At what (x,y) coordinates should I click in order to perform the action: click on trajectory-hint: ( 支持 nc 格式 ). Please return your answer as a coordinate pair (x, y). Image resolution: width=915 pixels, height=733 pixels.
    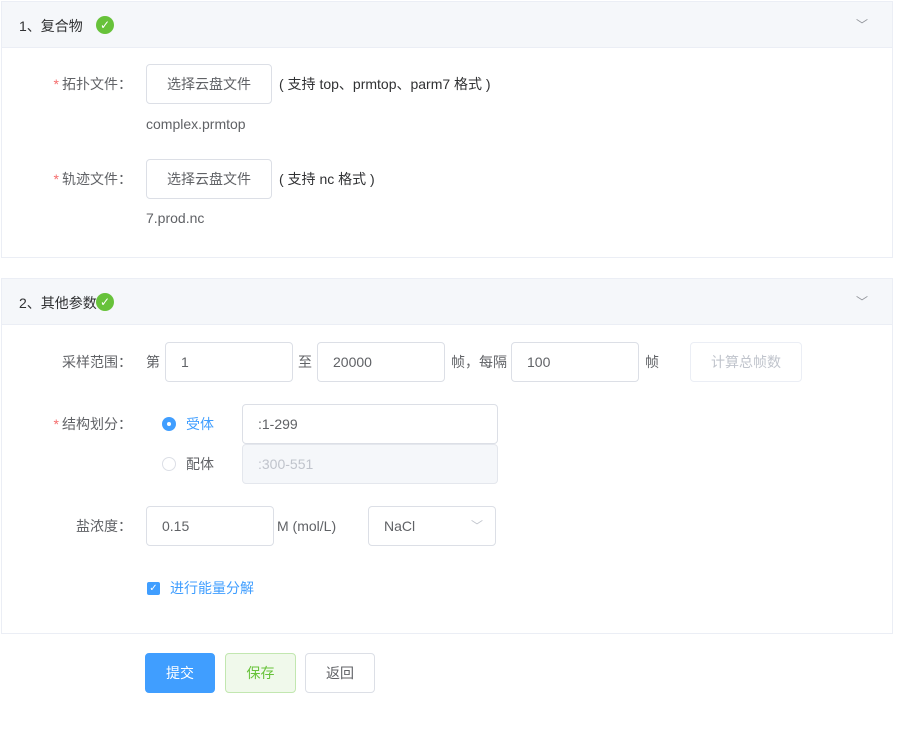
    Looking at the image, I should click on (327, 179).